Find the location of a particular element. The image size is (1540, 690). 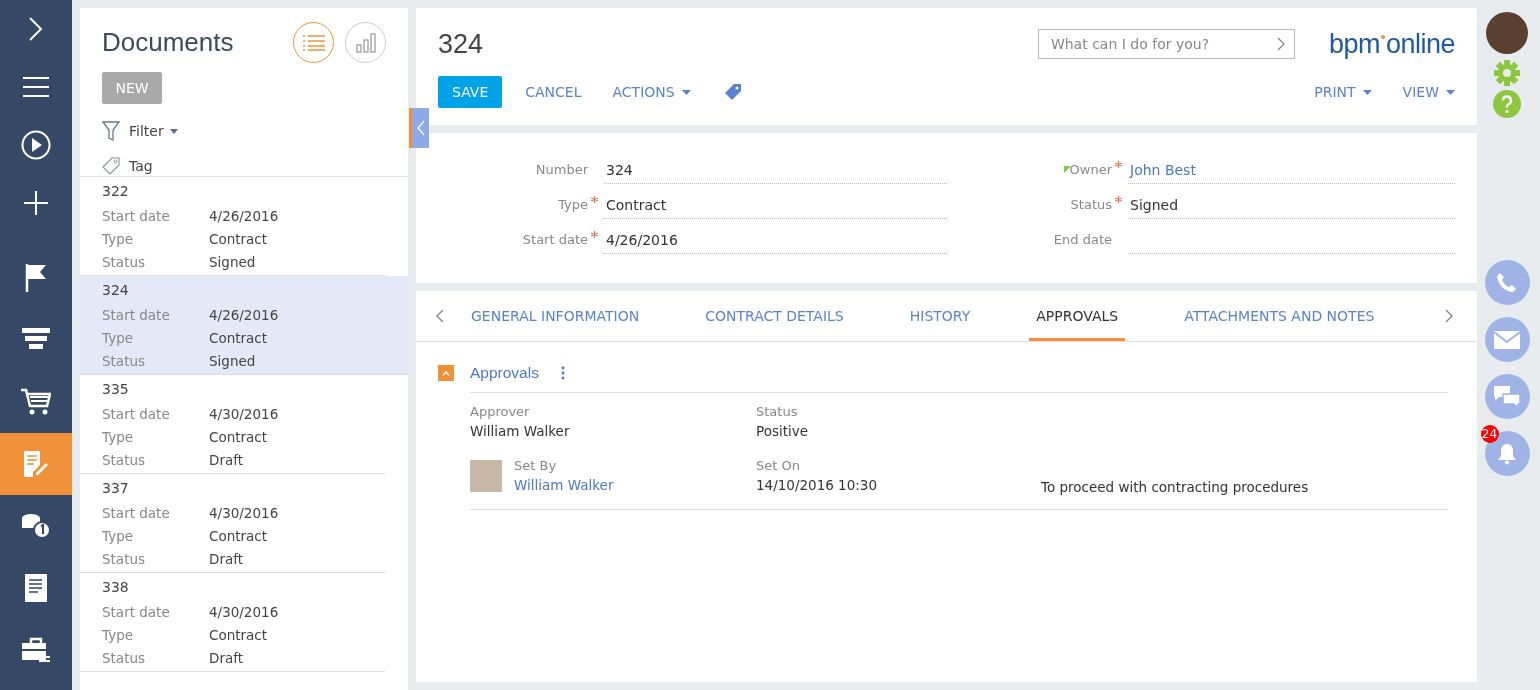

bar-chart-icon is located at coordinates (365, 42).